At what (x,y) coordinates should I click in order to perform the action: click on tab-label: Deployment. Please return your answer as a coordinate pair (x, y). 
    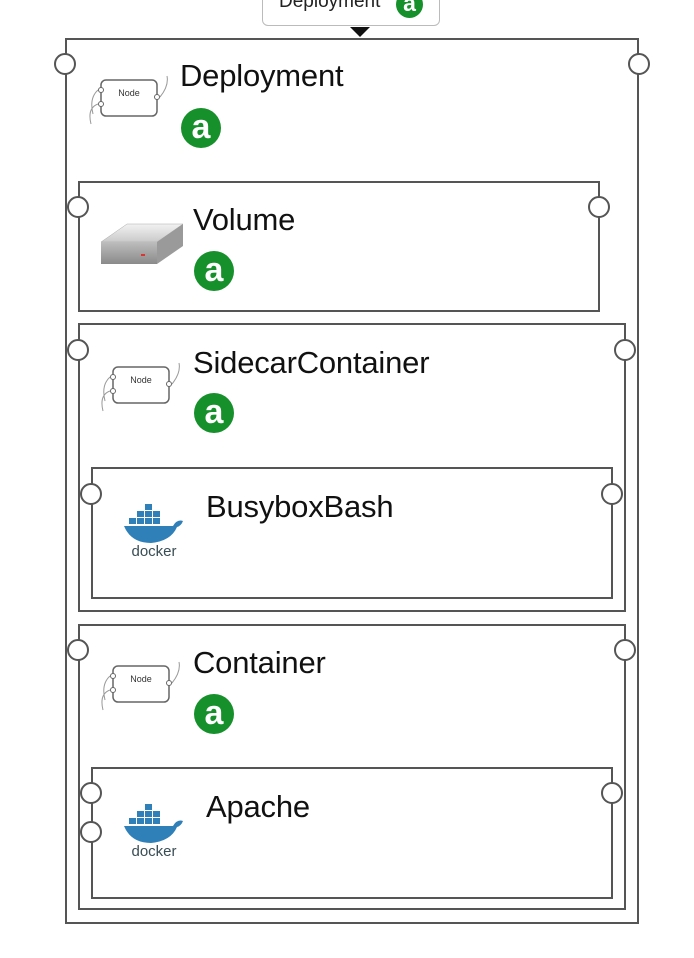
    Looking at the image, I should click on (330, 6).